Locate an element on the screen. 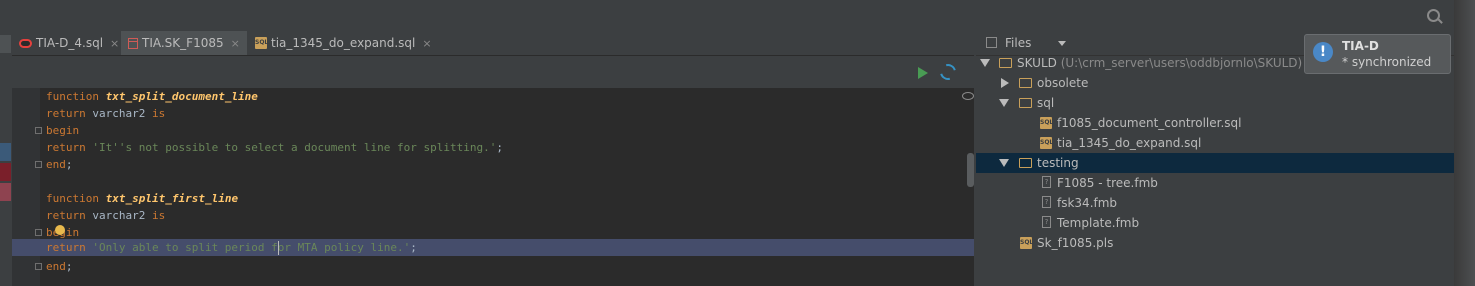  search-icon is located at coordinates (1435, 16).